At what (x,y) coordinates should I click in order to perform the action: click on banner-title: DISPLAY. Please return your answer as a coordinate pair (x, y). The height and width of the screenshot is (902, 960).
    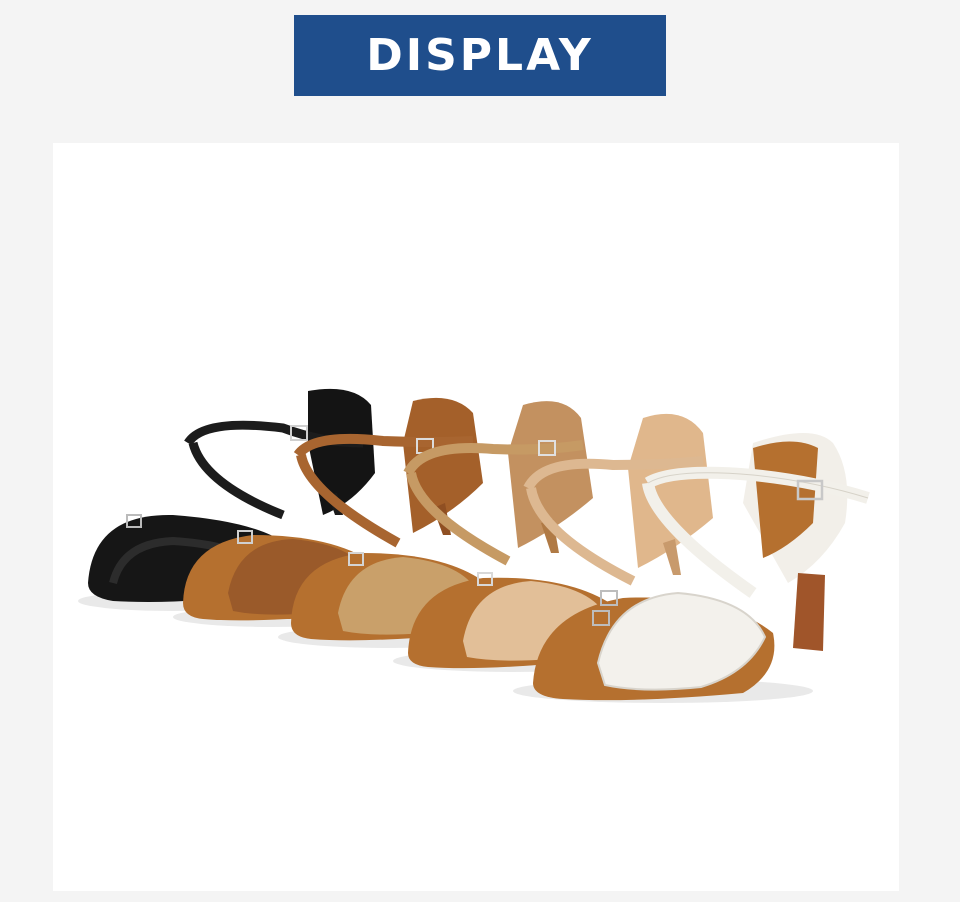
    Looking at the image, I should click on (480, 55).